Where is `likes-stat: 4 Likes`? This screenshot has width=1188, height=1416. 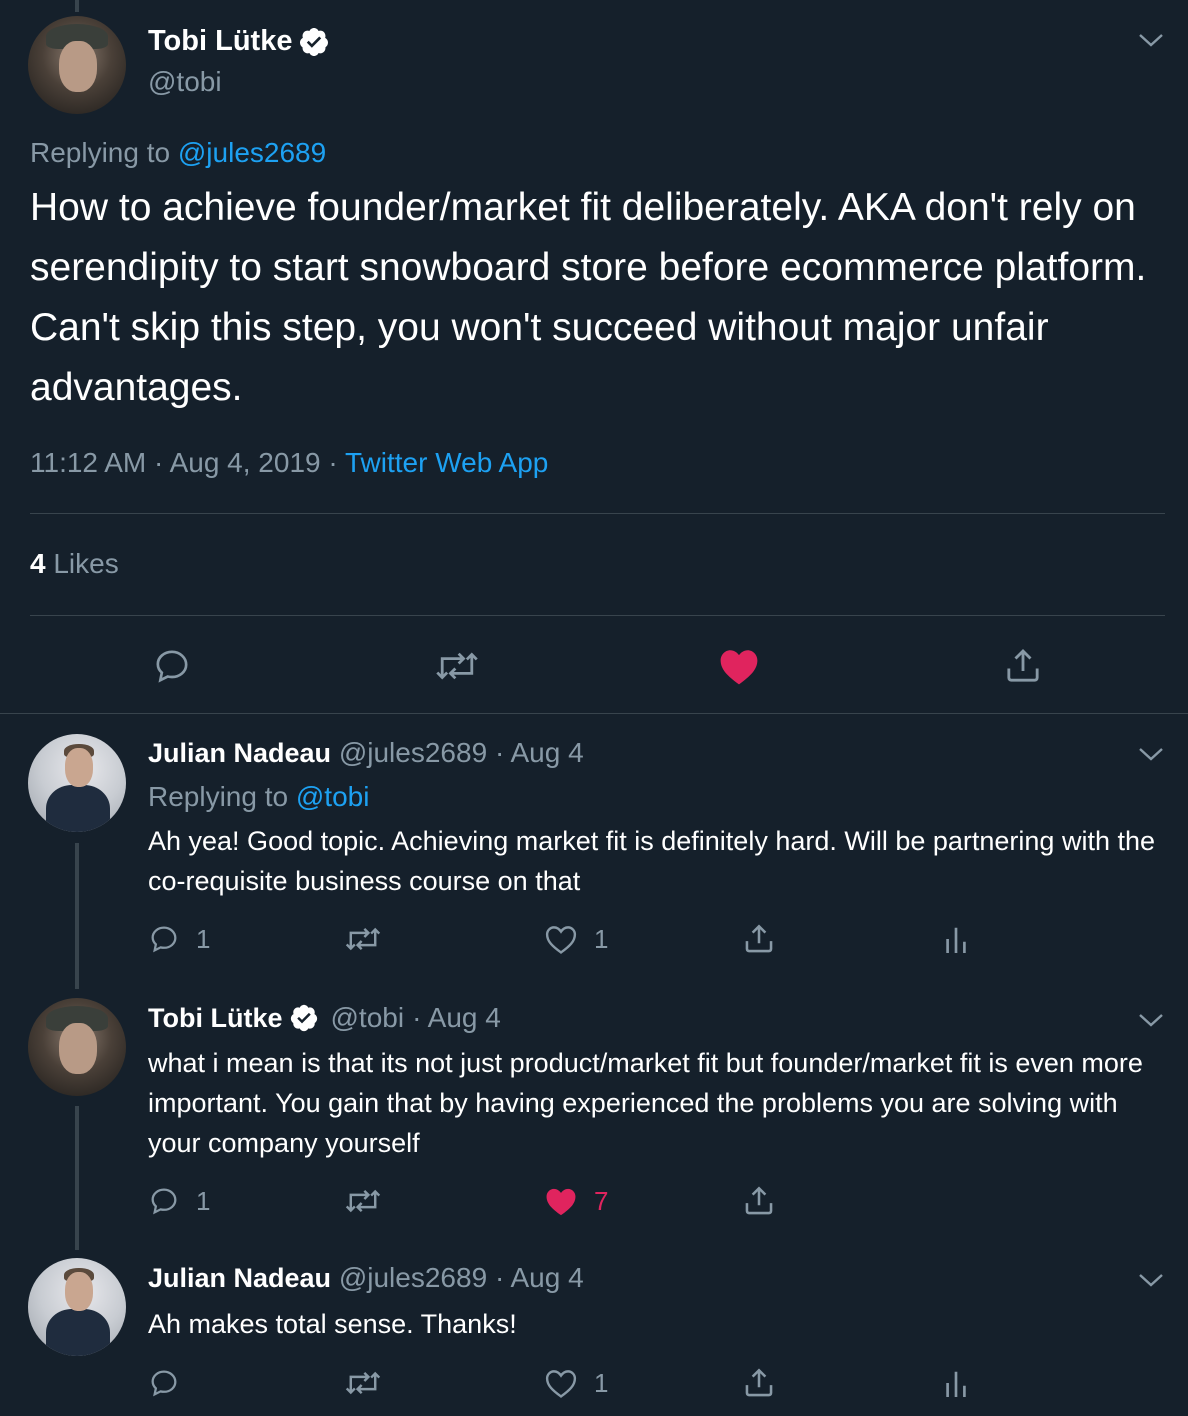
likes-stat: 4 Likes is located at coordinates (74, 564).